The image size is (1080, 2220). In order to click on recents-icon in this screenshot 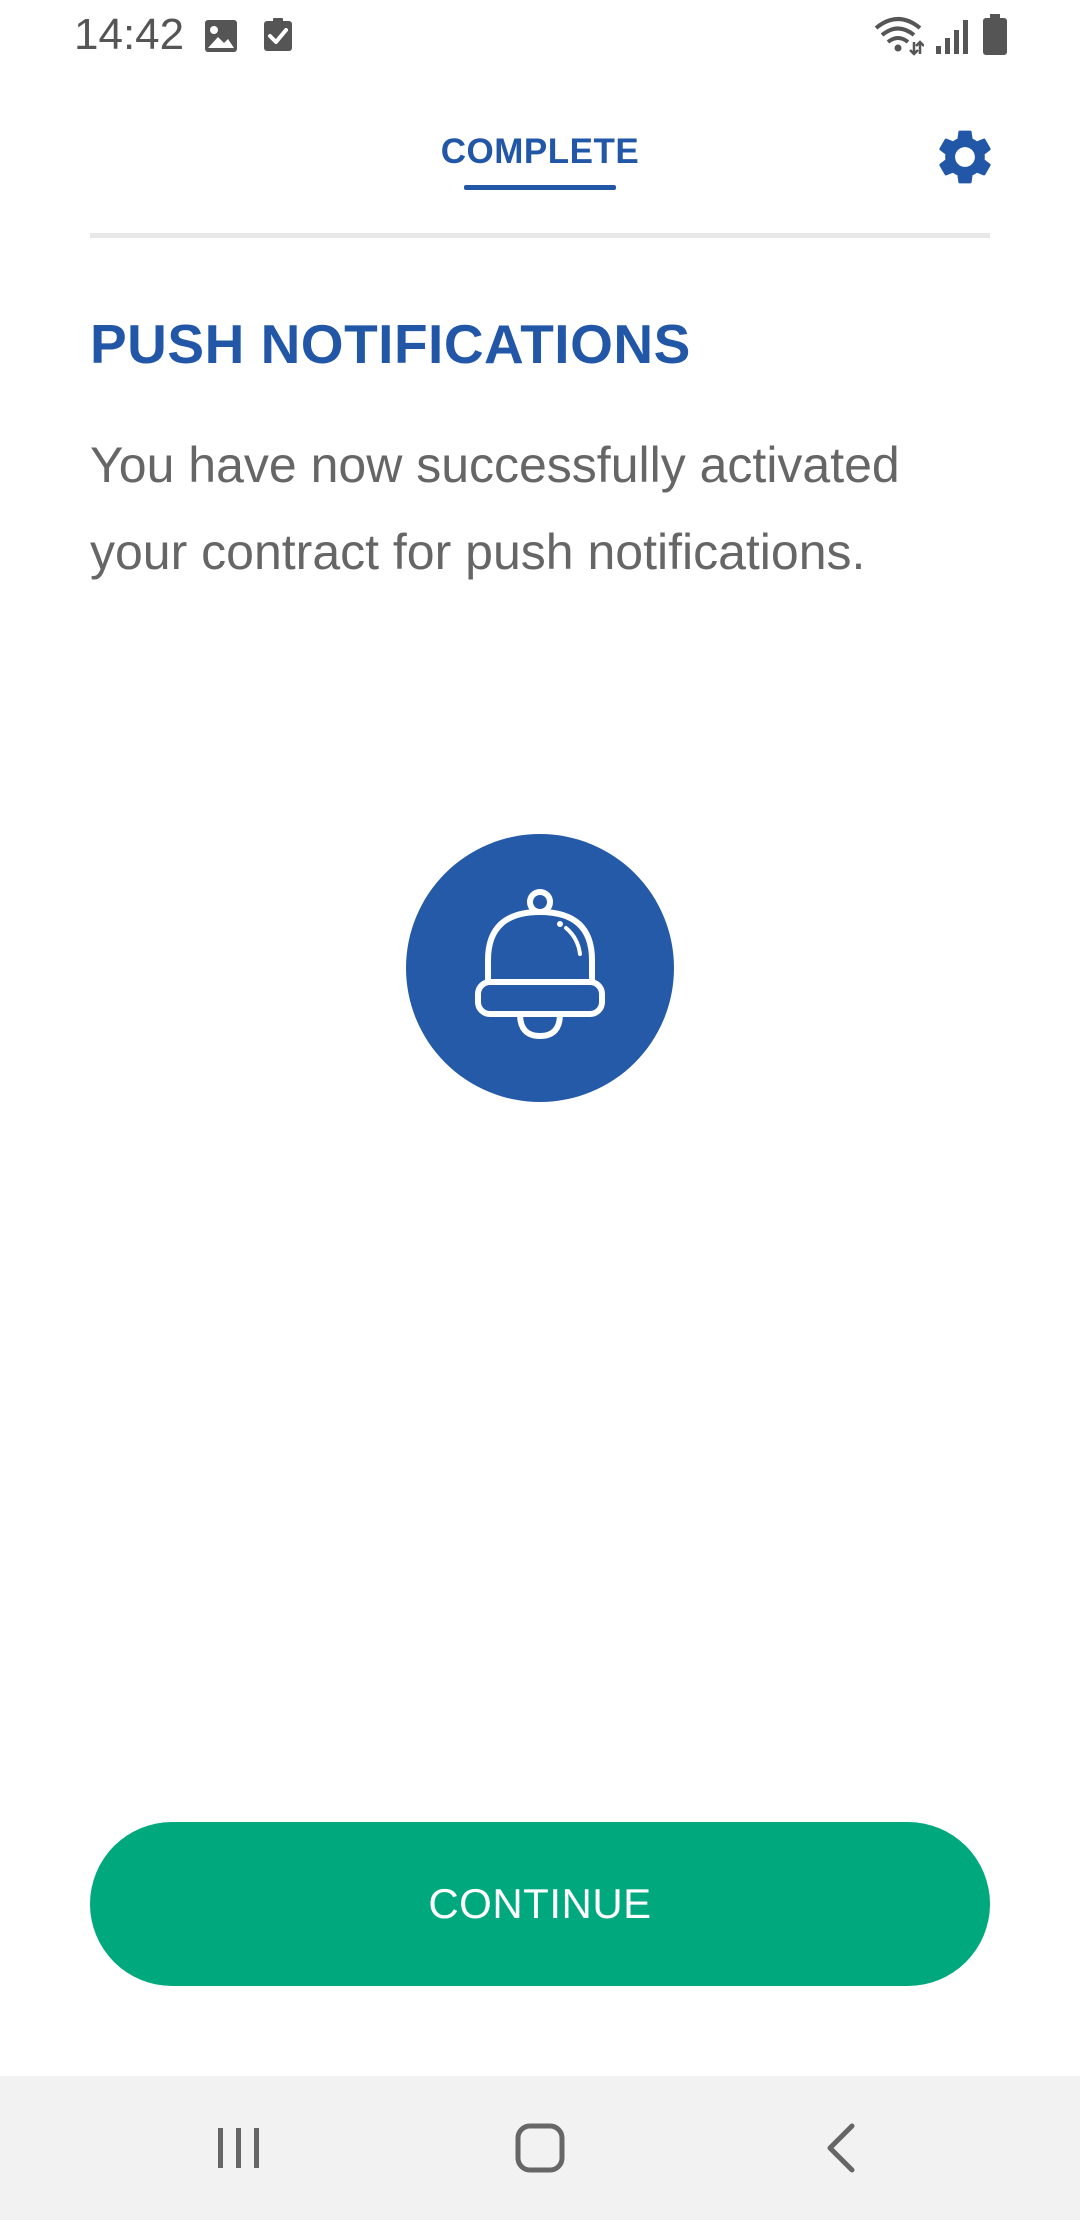, I will do `click(238, 2148)`.